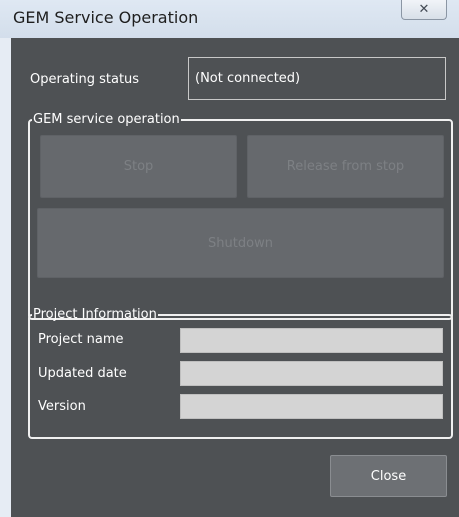  I want to click on title-bar: GEM Service Operation ✕, so click(229, 19).